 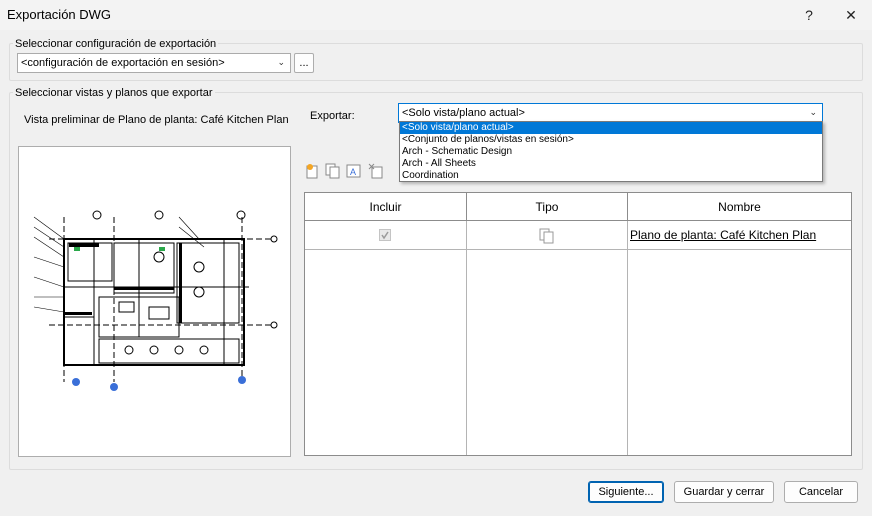 I want to click on dropdown-option: Coordination, so click(x=611, y=176).